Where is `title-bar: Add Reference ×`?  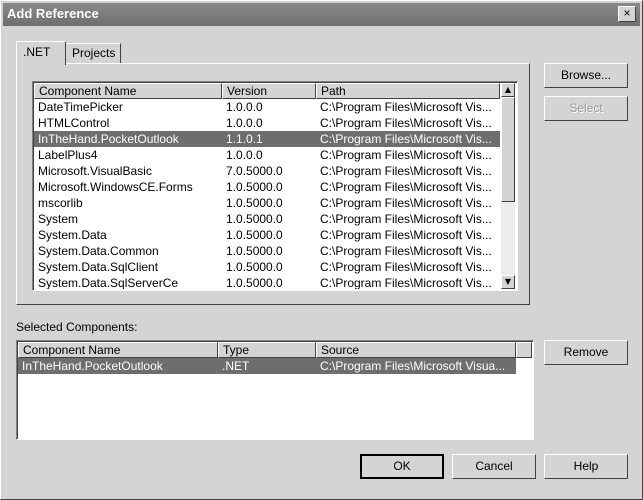
title-bar: Add Reference × is located at coordinates (321, 14).